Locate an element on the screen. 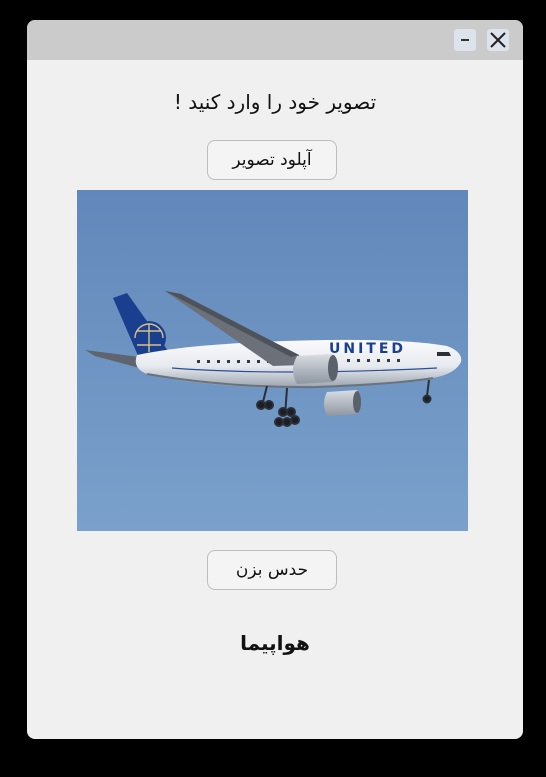 This screenshot has height=777, width=546. prediction-result: هواپیما is located at coordinates (275, 643).